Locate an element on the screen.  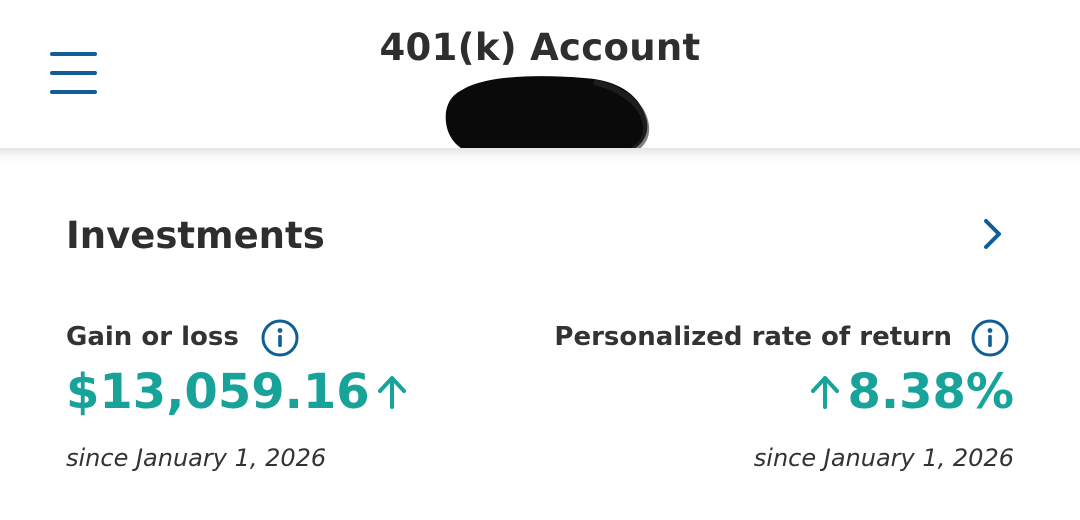
header-divider is located at coordinates (540, 156).